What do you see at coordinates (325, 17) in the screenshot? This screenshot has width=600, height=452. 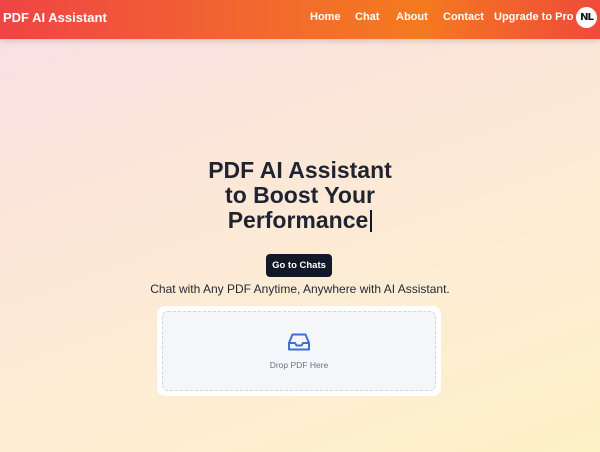 I see `nav-link-home: Home` at bounding box center [325, 17].